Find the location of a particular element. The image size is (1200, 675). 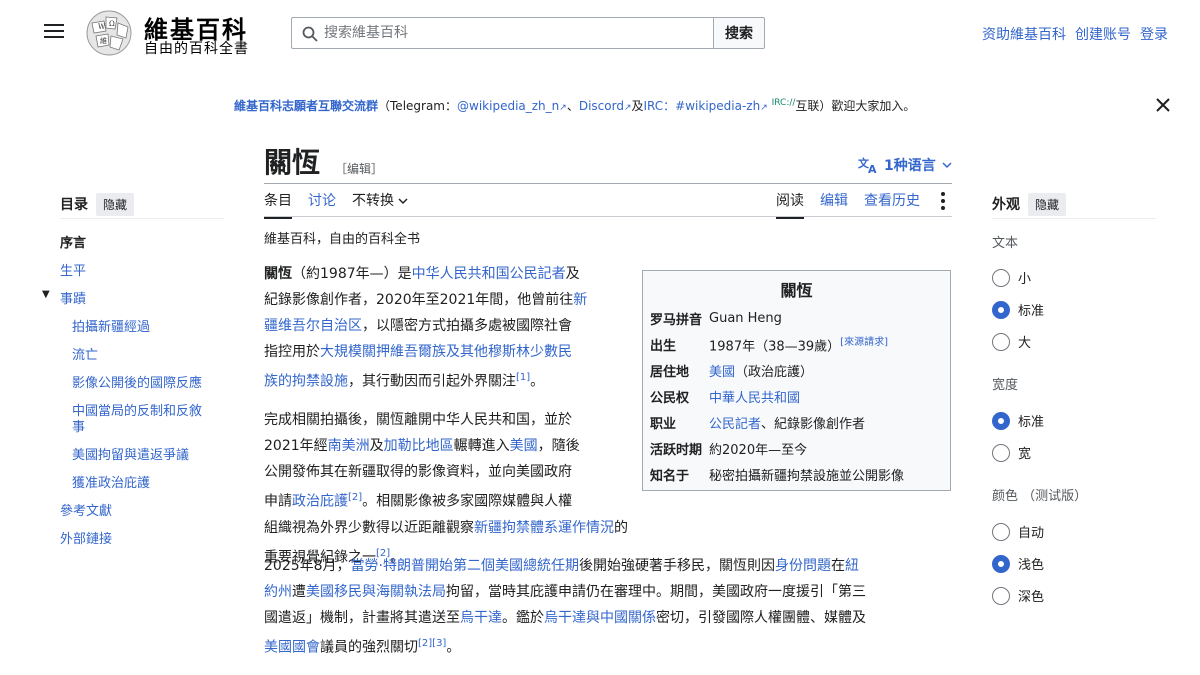

telegram-link: @wikipedia_zh_n is located at coordinates (508, 106).